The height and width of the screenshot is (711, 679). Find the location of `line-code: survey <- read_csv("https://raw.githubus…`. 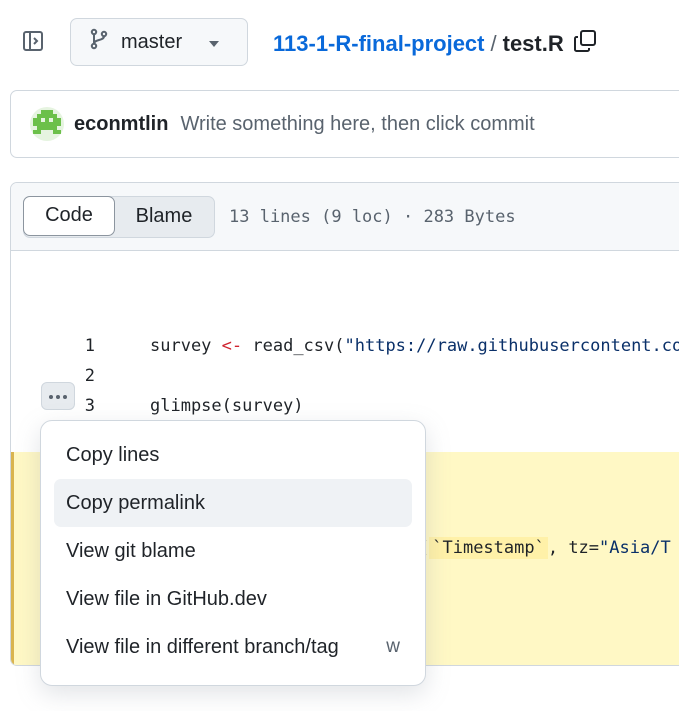

line-code: survey <- read_csv("https://raw.githubus… is located at coordinates (414, 346).